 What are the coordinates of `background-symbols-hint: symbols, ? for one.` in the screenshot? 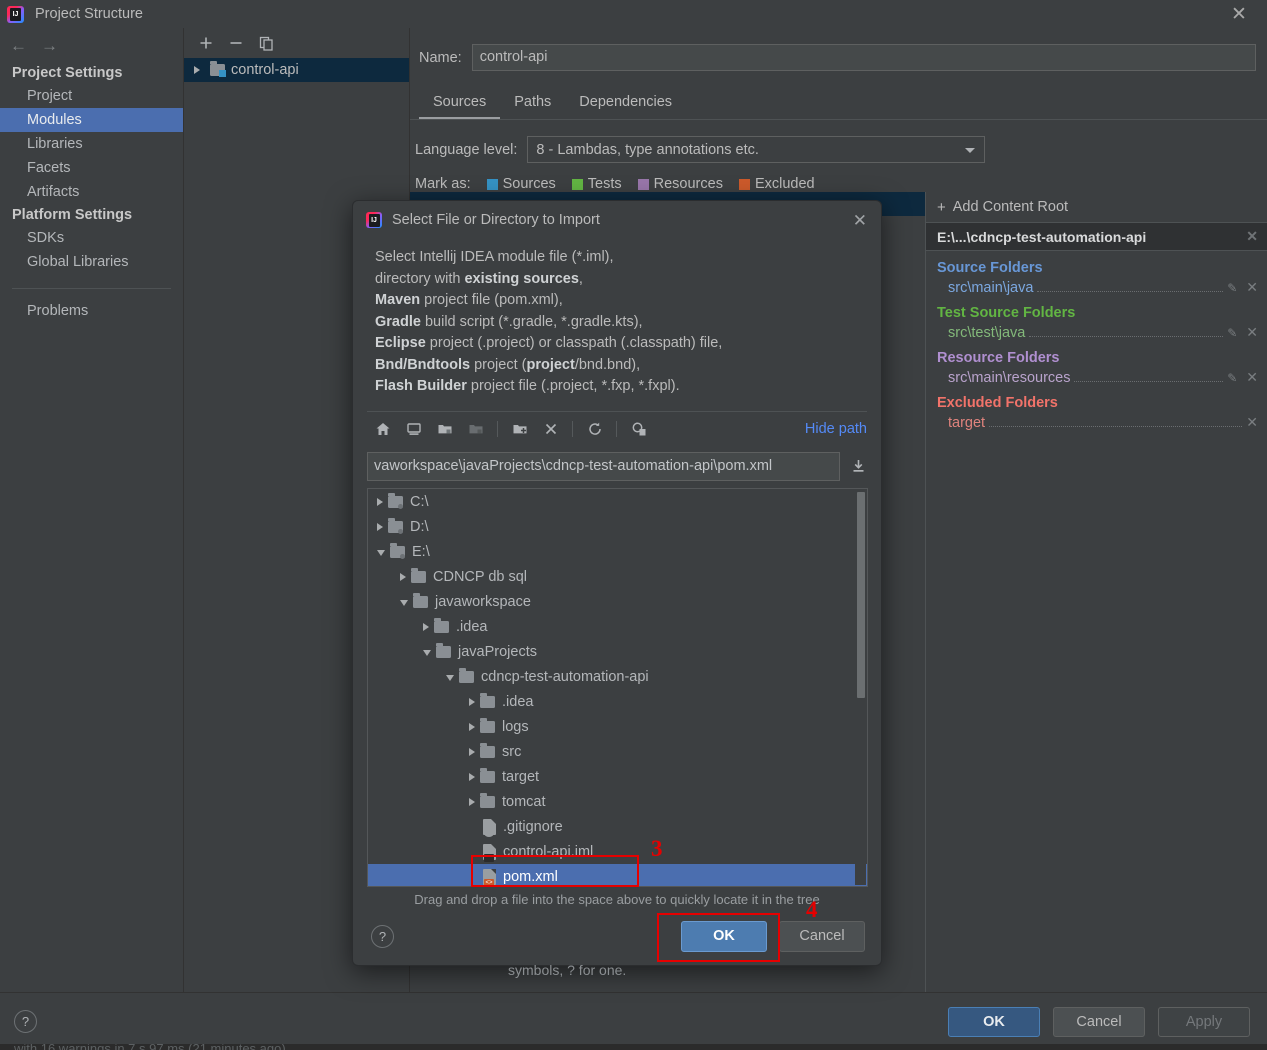 It's located at (567, 970).